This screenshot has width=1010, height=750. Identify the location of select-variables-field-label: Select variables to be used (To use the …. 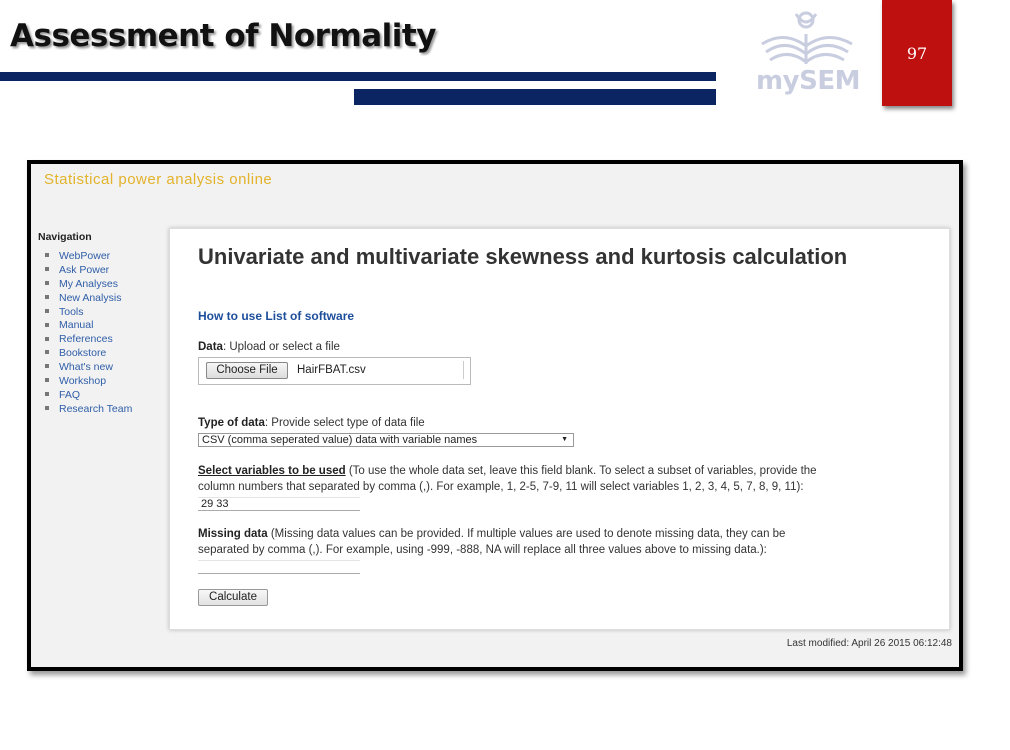
(568, 479).